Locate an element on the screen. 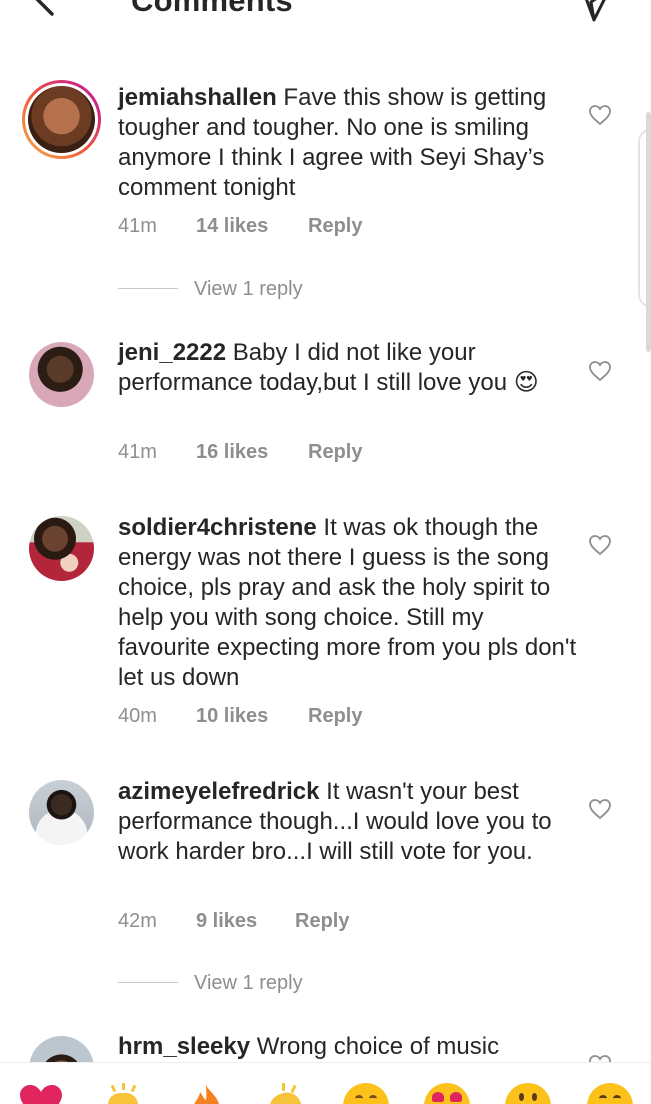 The width and height of the screenshot is (651, 1104). comment-meta: 42m 9 likes Reply is located at coordinates (233, 921).